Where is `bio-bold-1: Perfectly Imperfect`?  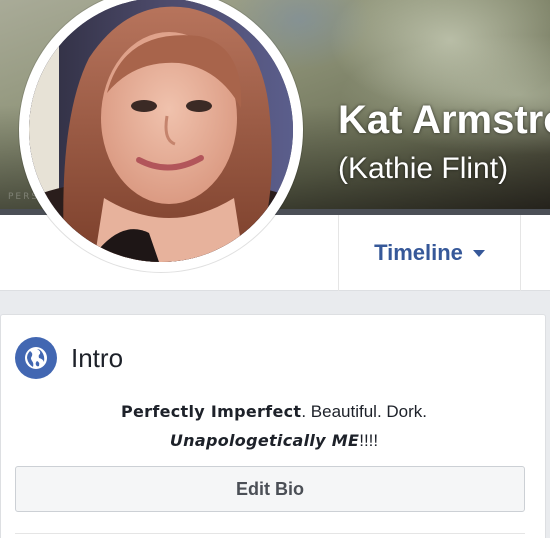 bio-bold-1: Perfectly Imperfect is located at coordinates (211, 411).